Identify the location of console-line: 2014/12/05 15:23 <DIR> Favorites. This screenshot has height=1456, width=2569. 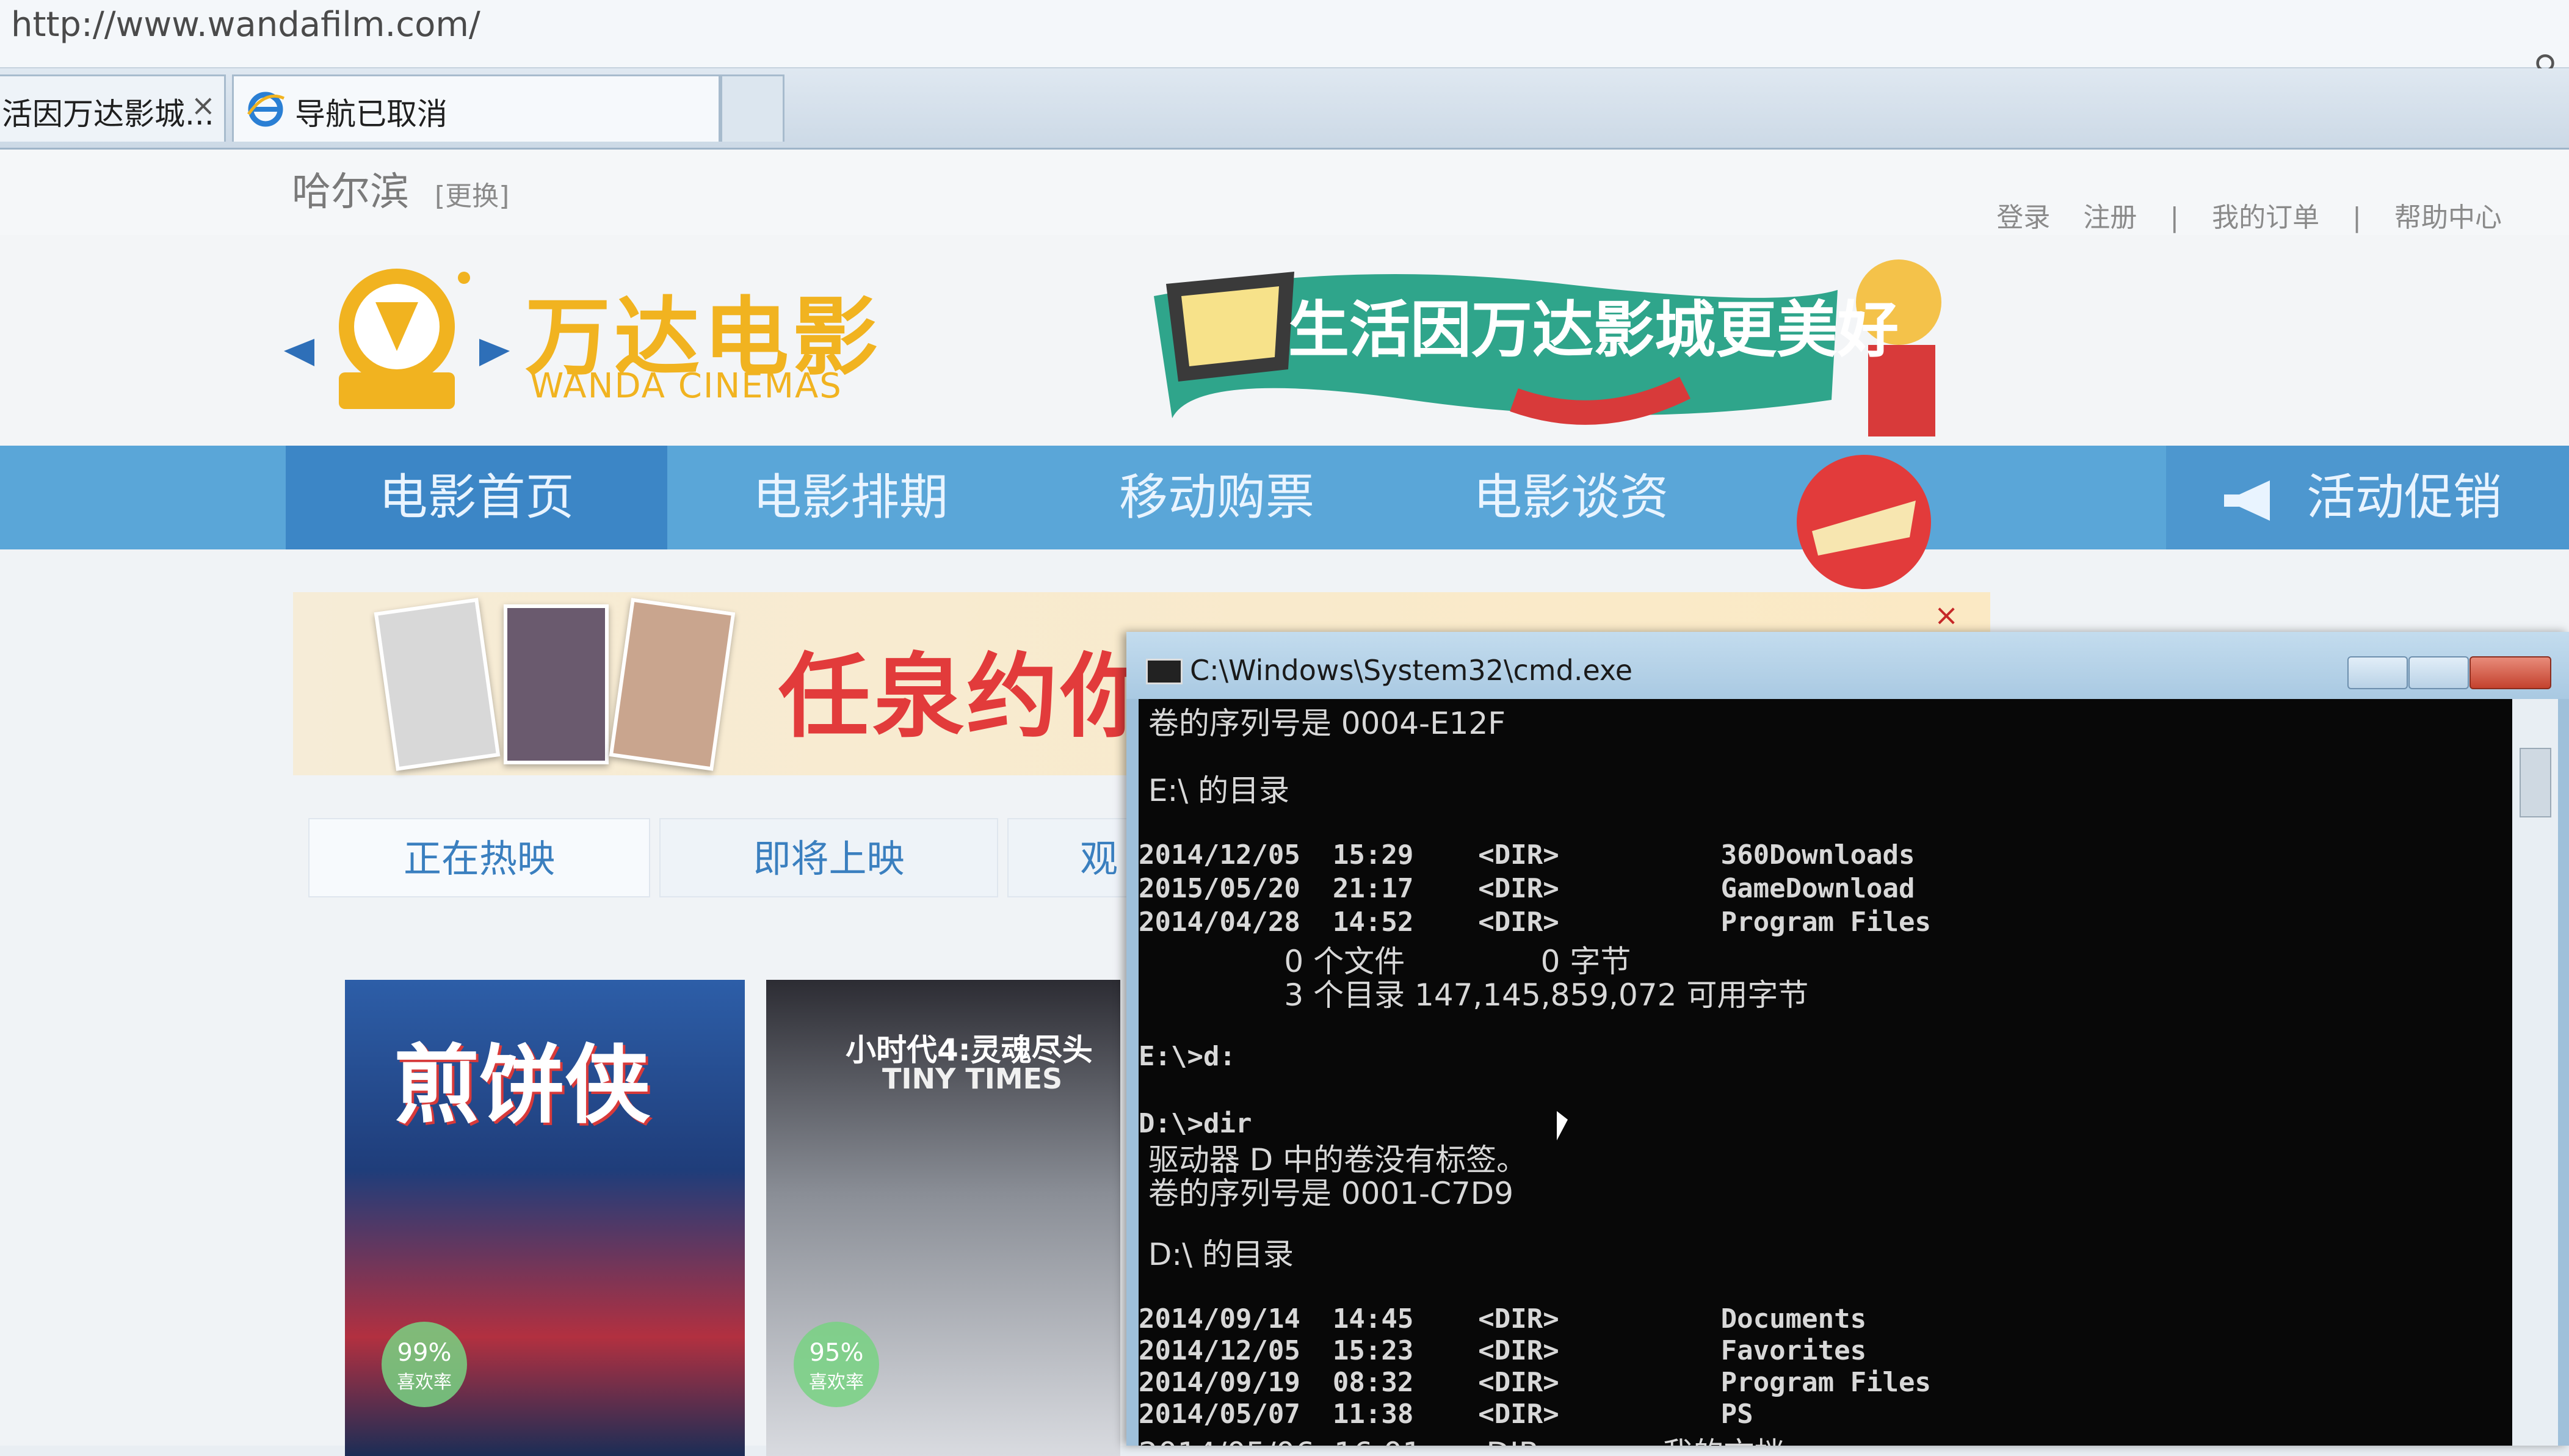
(1503, 1351).